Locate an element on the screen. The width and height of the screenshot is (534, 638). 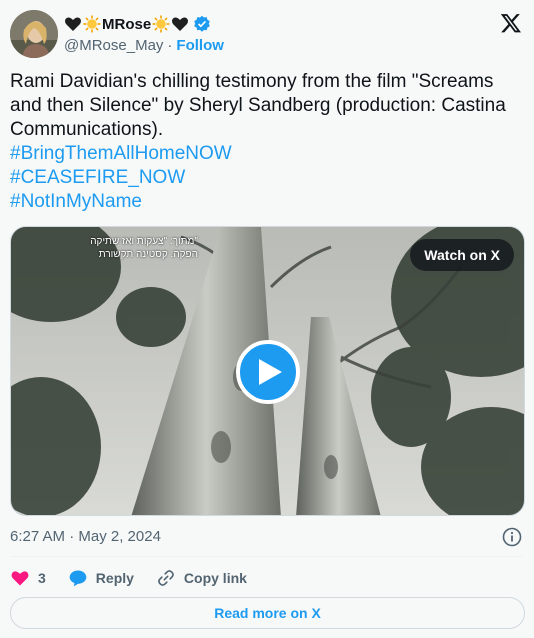
play-button is located at coordinates (268, 372).